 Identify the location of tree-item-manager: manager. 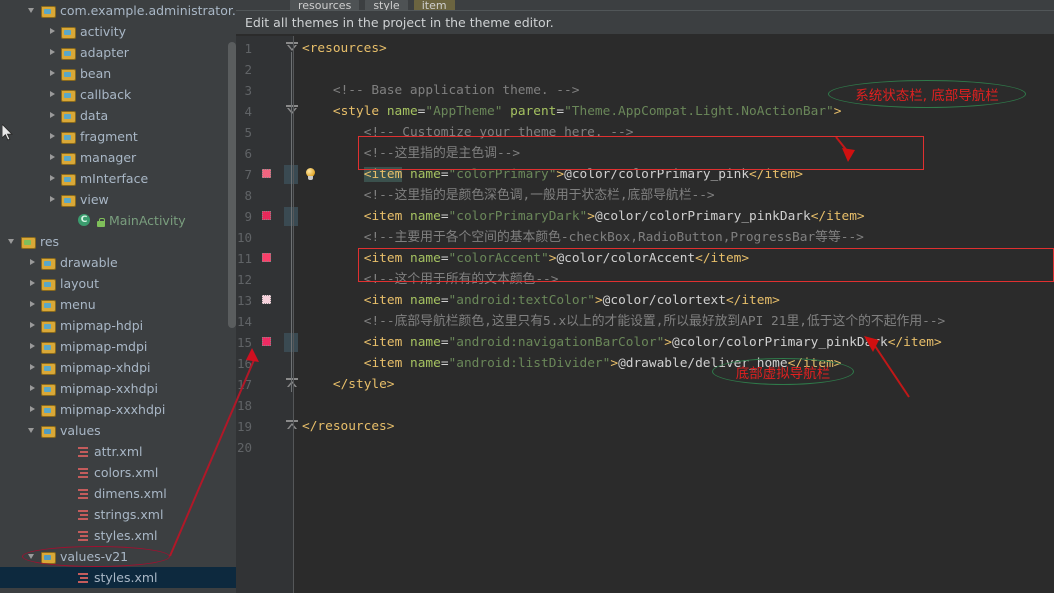
(118, 157).